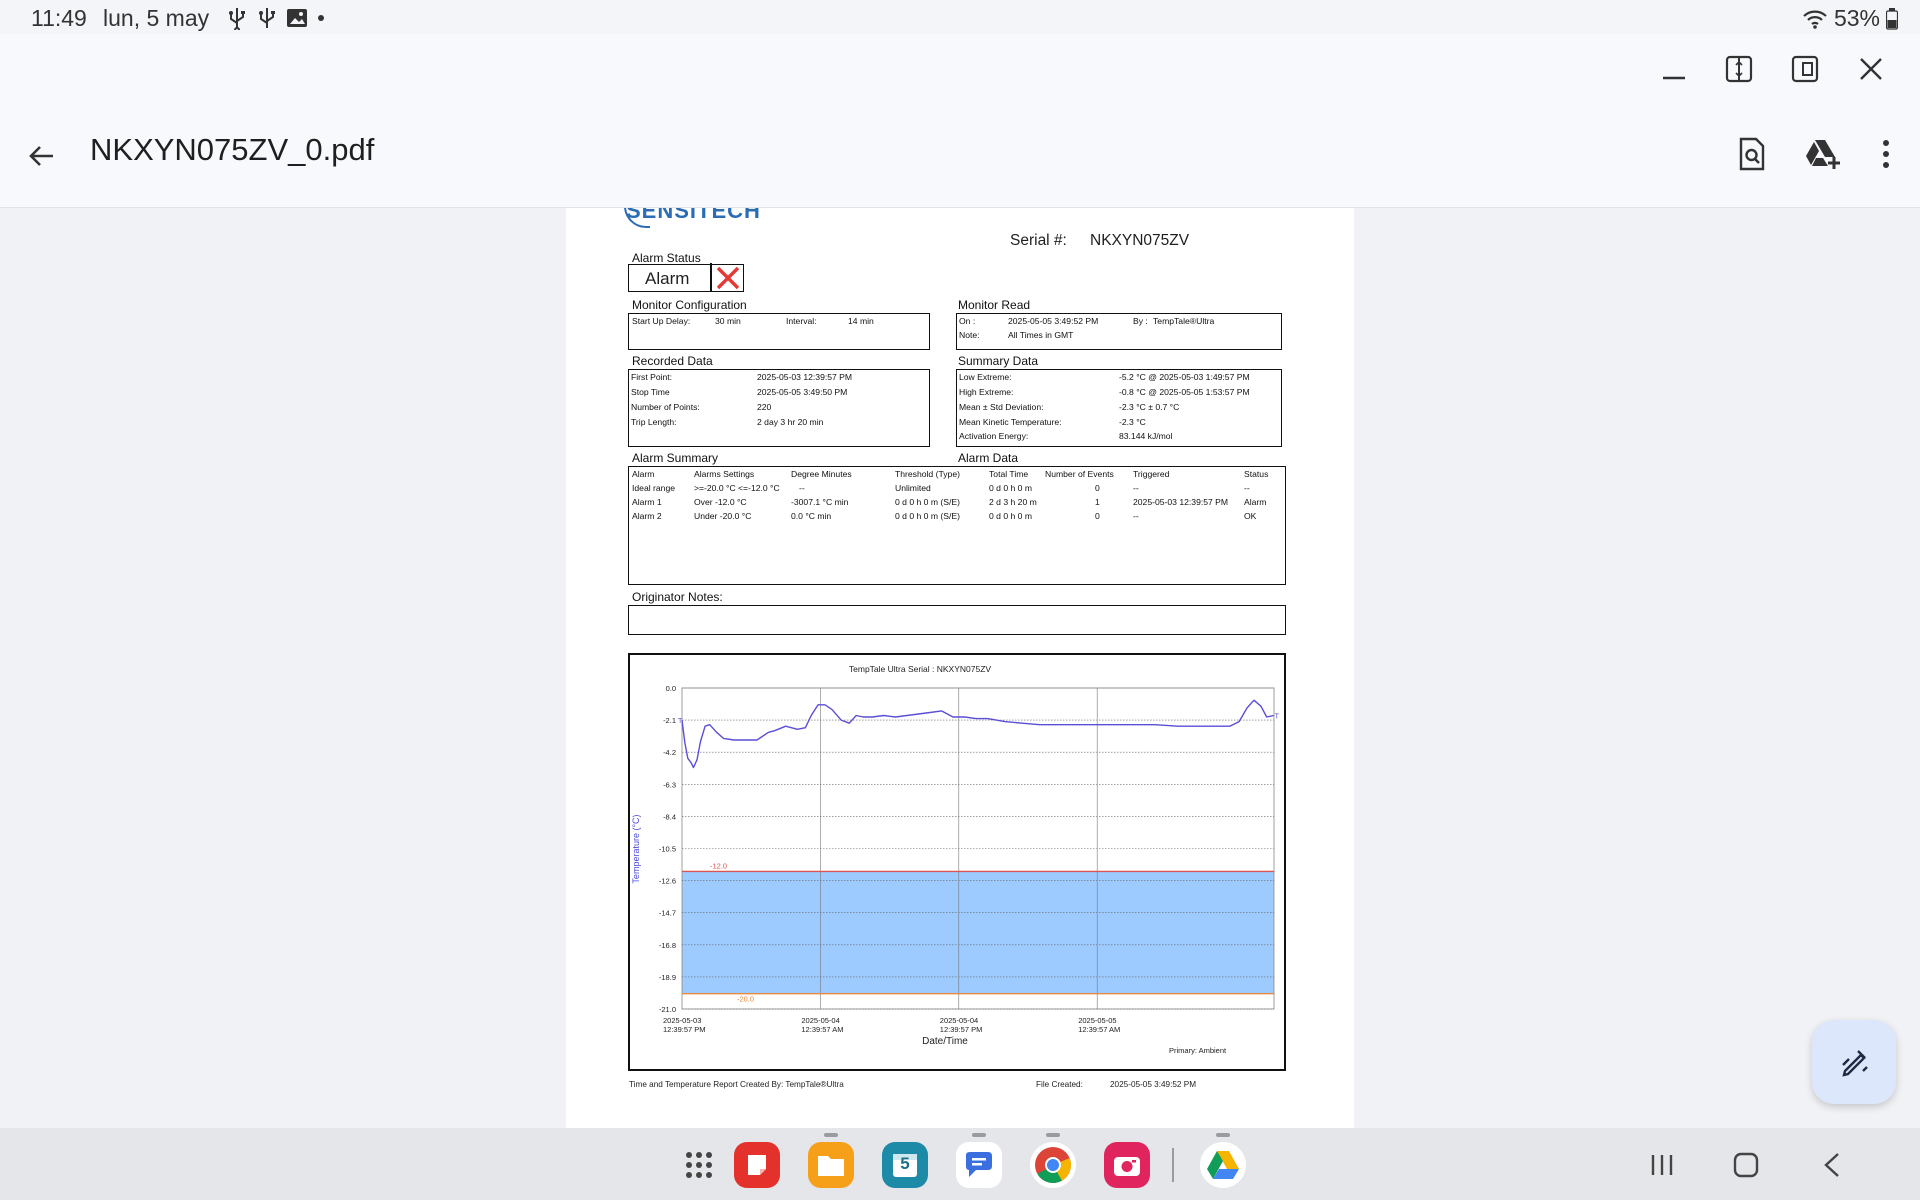 The height and width of the screenshot is (1200, 1920). Describe the element at coordinates (1053, 1135) in the screenshot. I see `app-running-indicator` at that location.